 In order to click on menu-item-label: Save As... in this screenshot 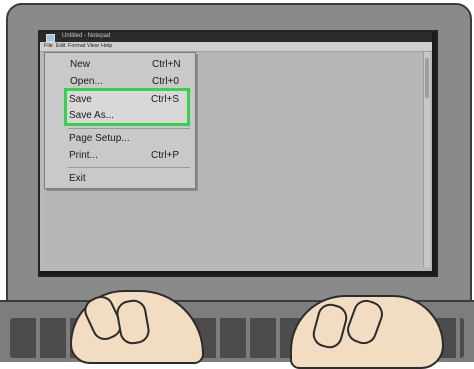, I will do `click(92, 115)`.